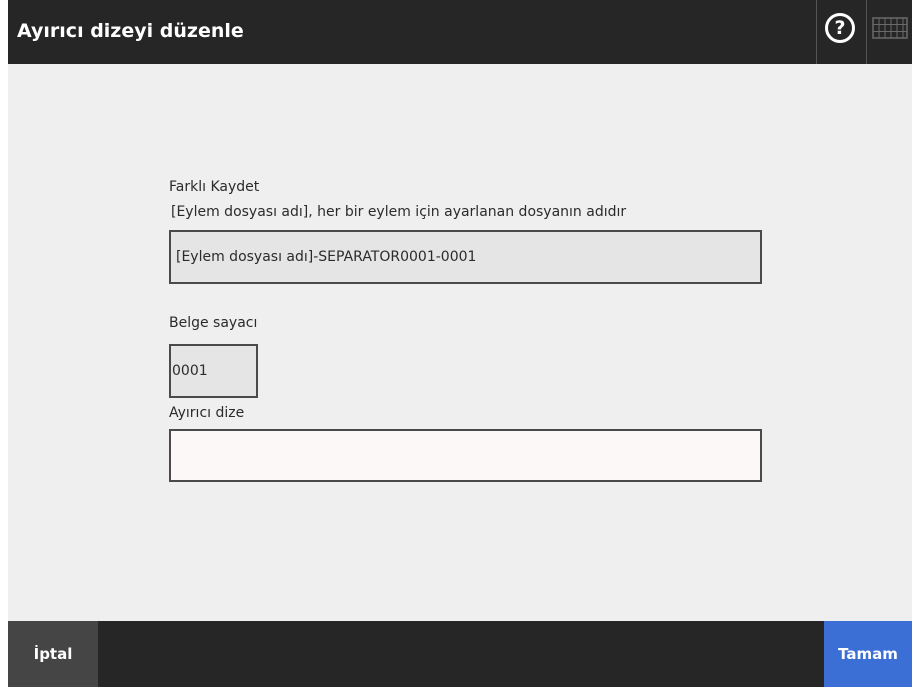 Image resolution: width=912 pixels, height=687 pixels. I want to click on separator-string-label: Ayırıcı dize, so click(207, 413).